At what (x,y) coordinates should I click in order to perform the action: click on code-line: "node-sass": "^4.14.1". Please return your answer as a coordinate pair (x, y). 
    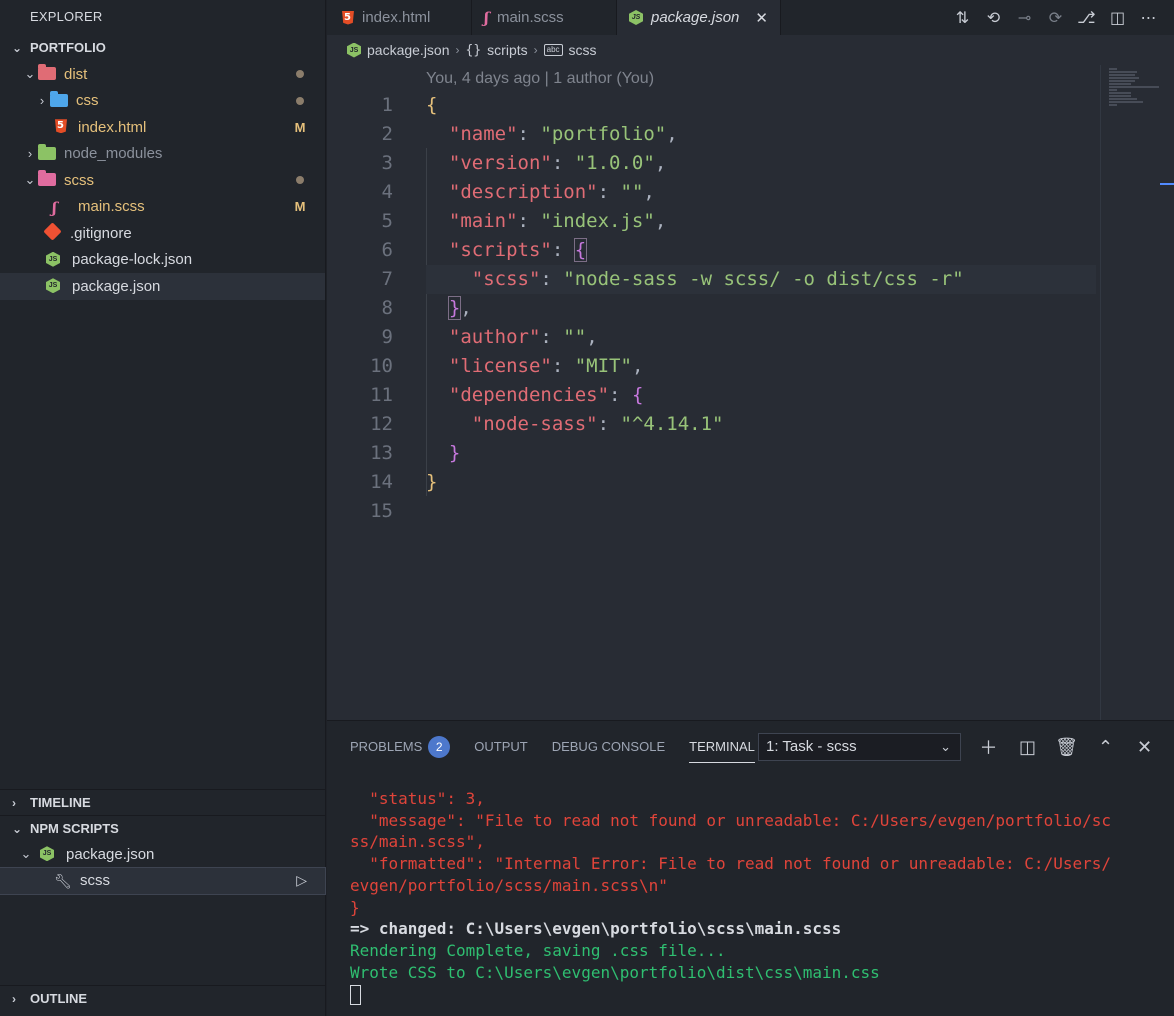
    Looking at the image, I should click on (761, 424).